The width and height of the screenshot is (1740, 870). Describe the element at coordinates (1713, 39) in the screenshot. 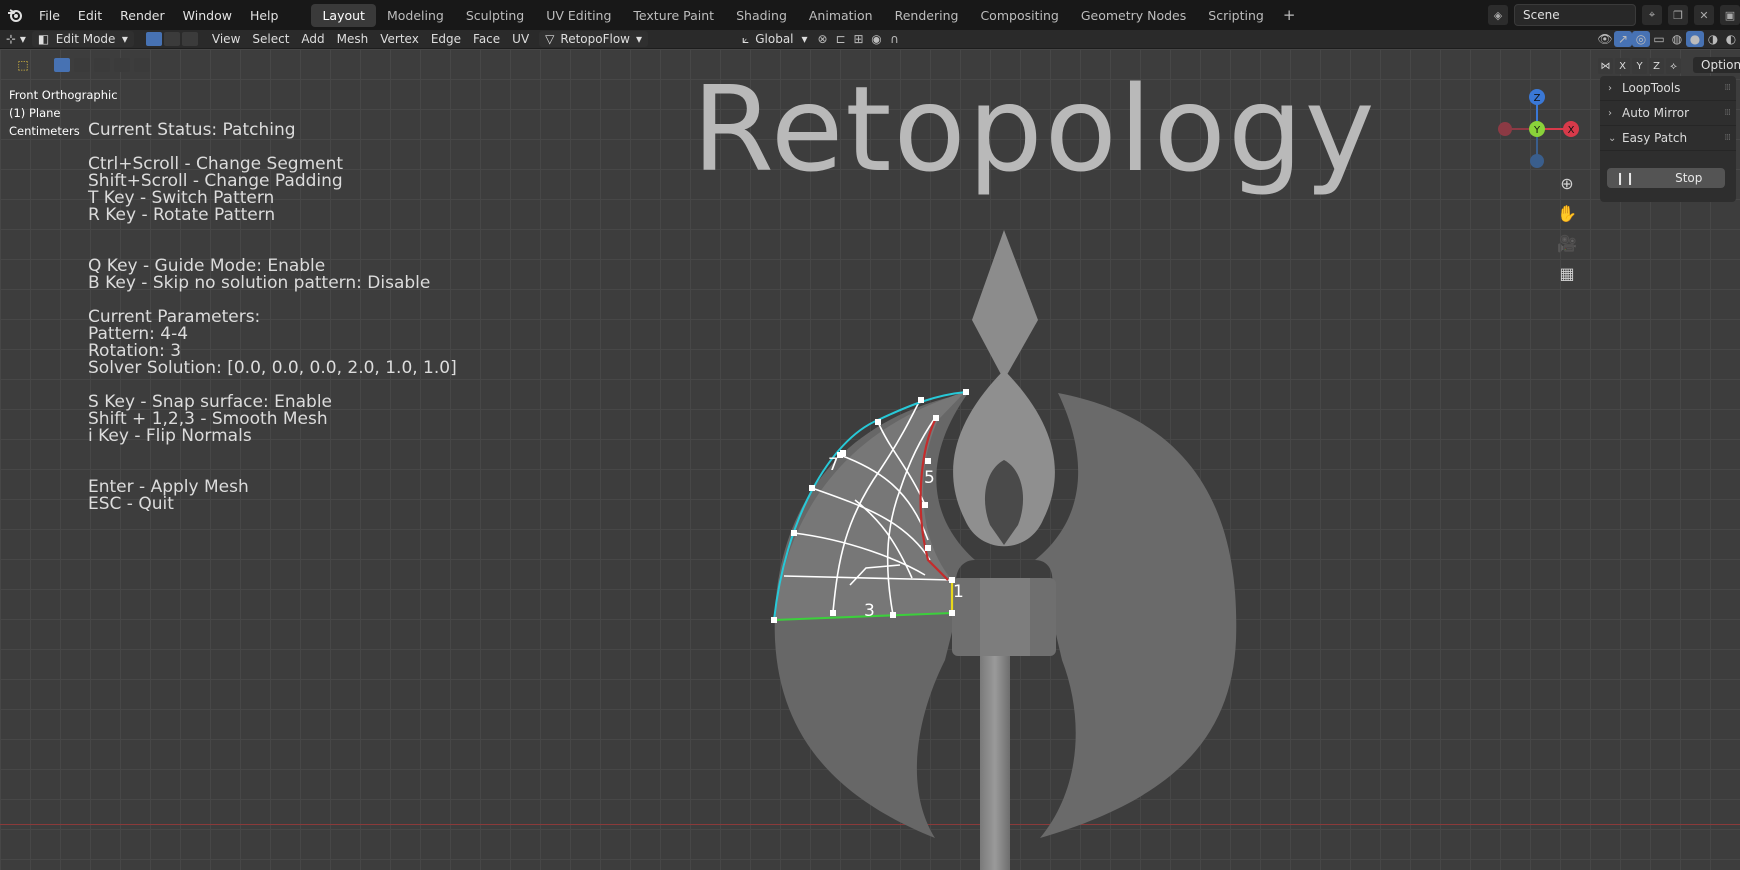

I see `material-shading-icon: ◑` at that location.